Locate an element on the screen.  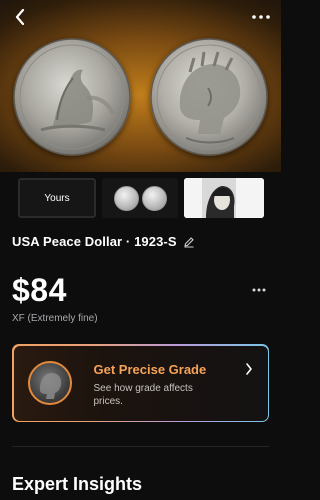
portrait-photo-image is located at coordinates (224, 198).